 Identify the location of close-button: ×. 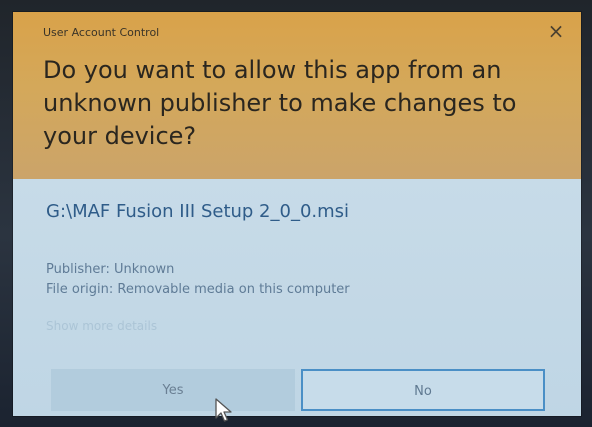
(556, 31).